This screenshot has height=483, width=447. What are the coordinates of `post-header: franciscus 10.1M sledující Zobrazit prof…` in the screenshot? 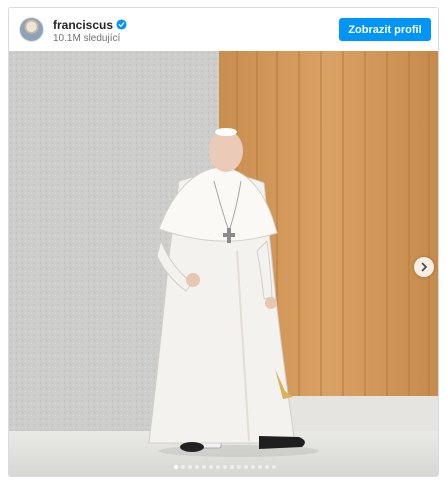 It's located at (223, 29).